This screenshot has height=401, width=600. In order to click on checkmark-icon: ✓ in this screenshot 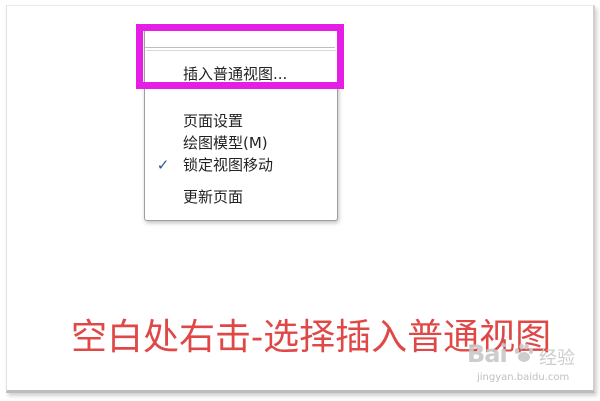, I will do `click(163, 165)`.